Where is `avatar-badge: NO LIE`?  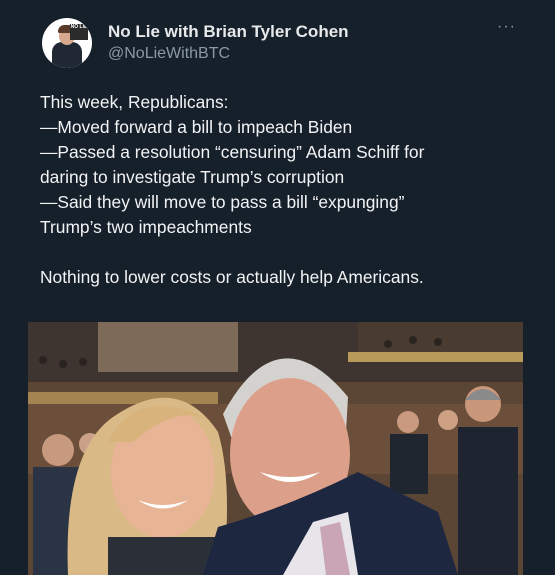
avatar-badge: NO LIE is located at coordinates (79, 32).